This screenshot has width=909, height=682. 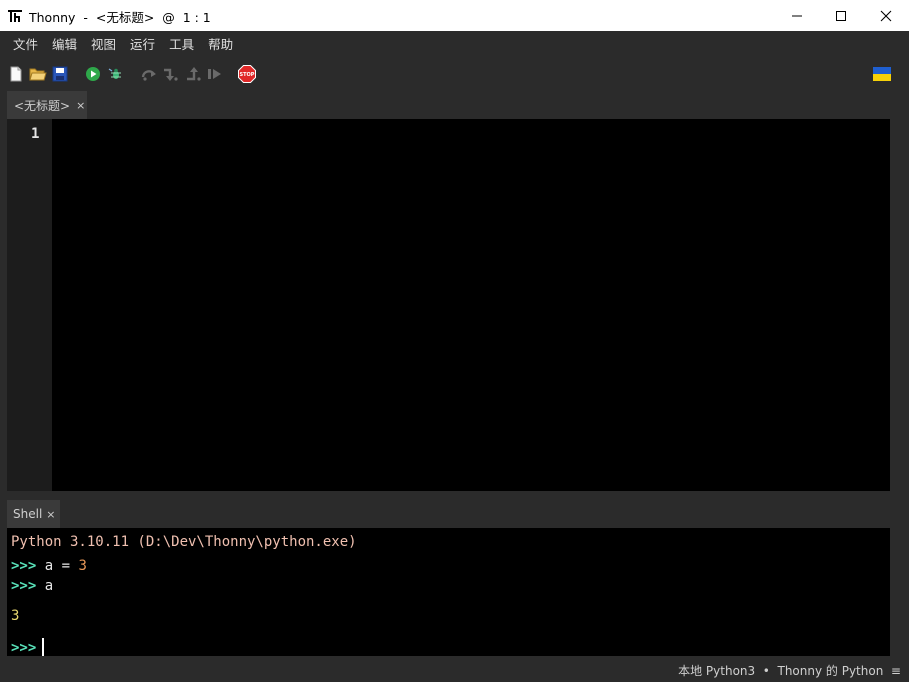 I want to click on thonny-app-icon, so click(x=15, y=16).